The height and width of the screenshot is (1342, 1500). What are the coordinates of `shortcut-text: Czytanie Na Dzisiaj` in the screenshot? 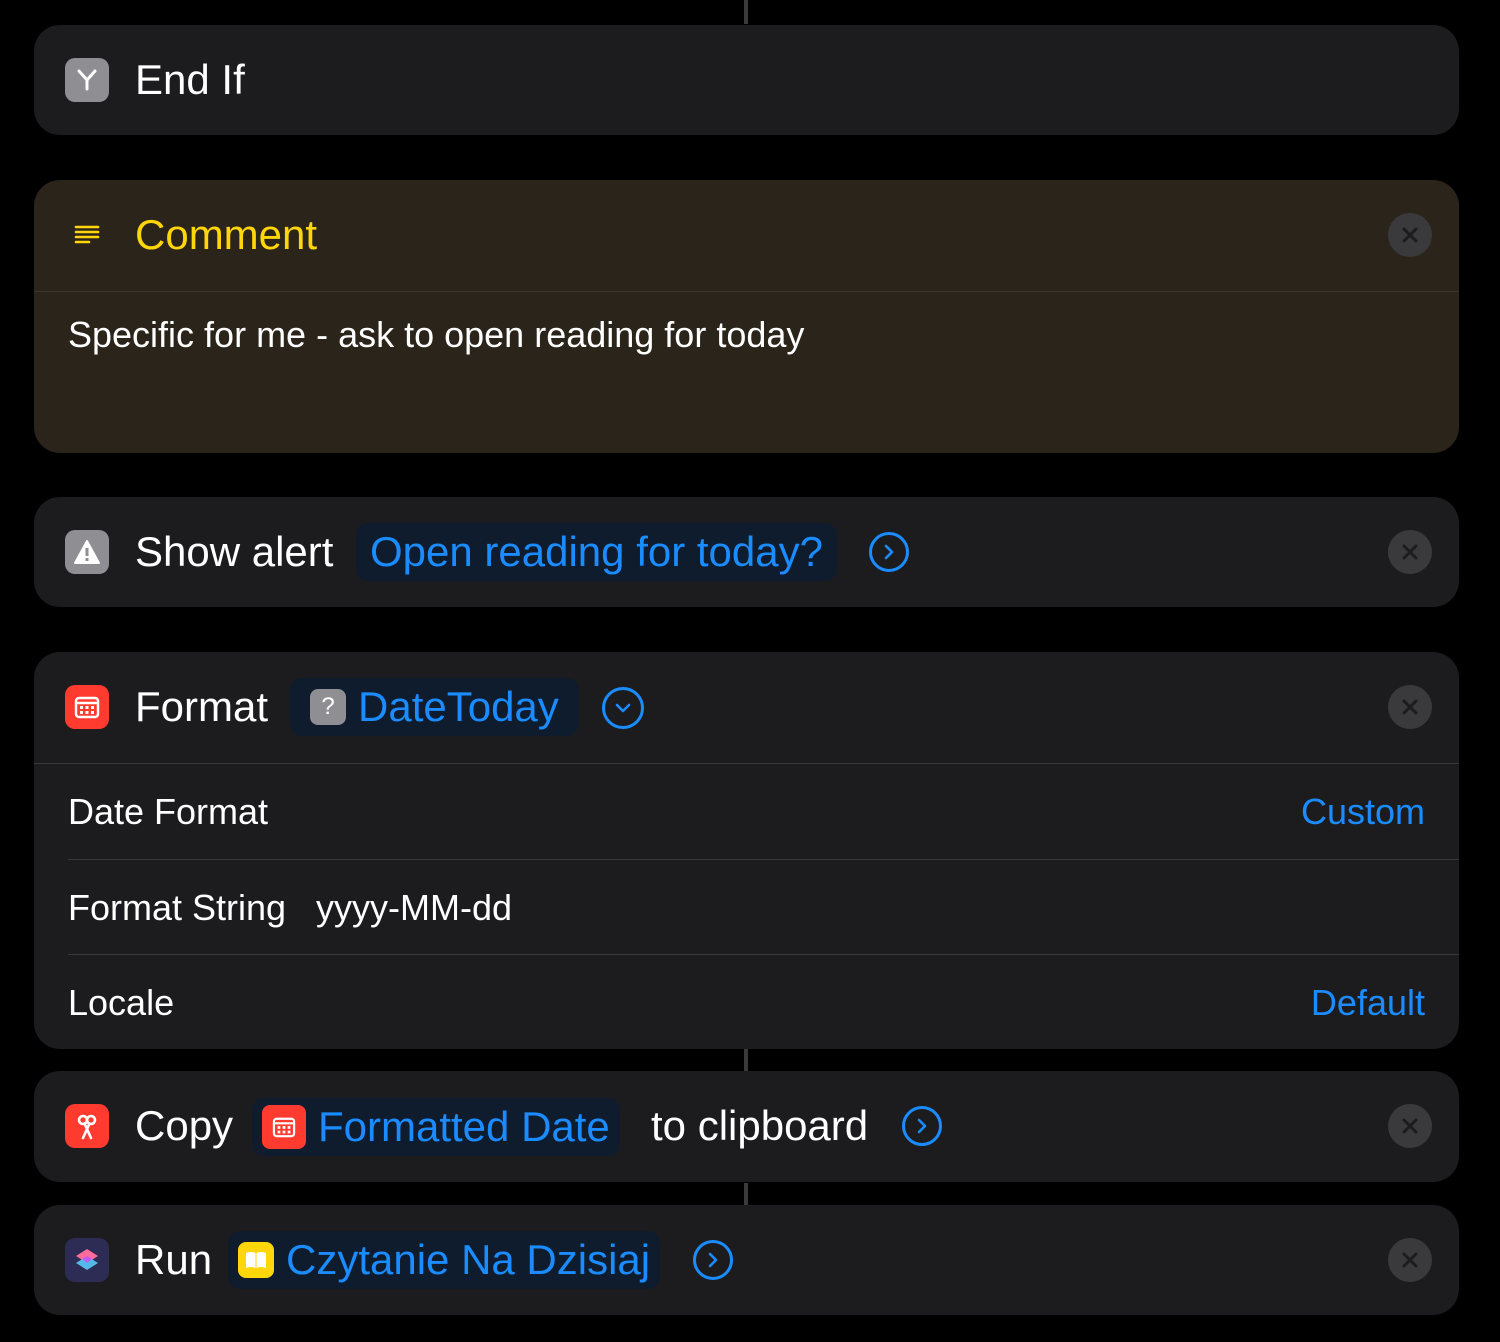 It's located at (468, 1259).